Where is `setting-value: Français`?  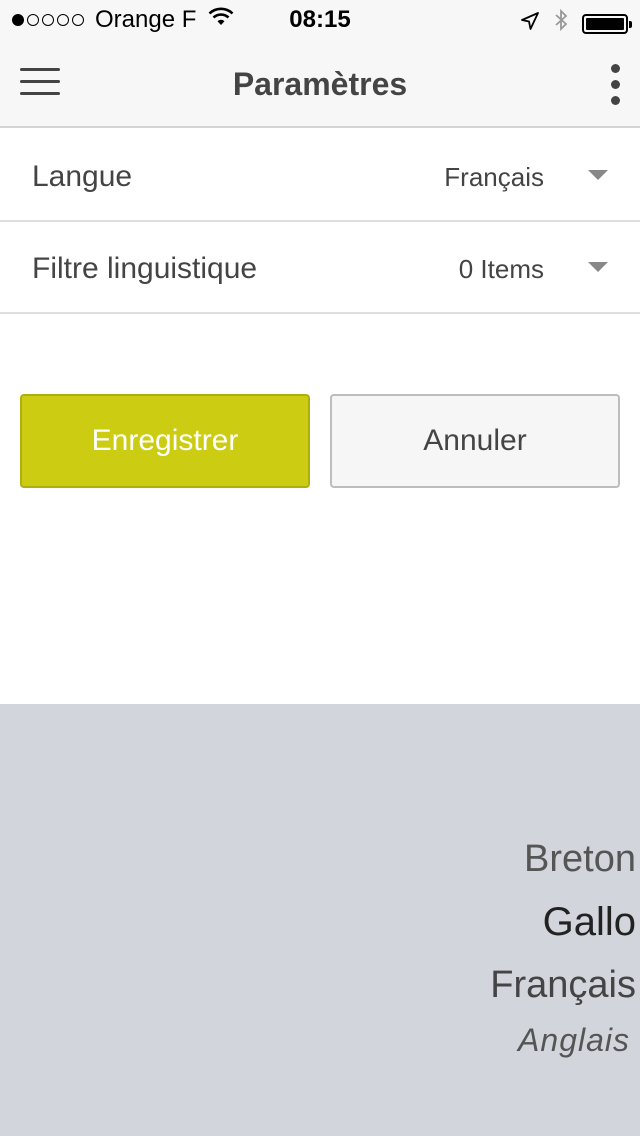
setting-value: Français is located at coordinates (494, 177).